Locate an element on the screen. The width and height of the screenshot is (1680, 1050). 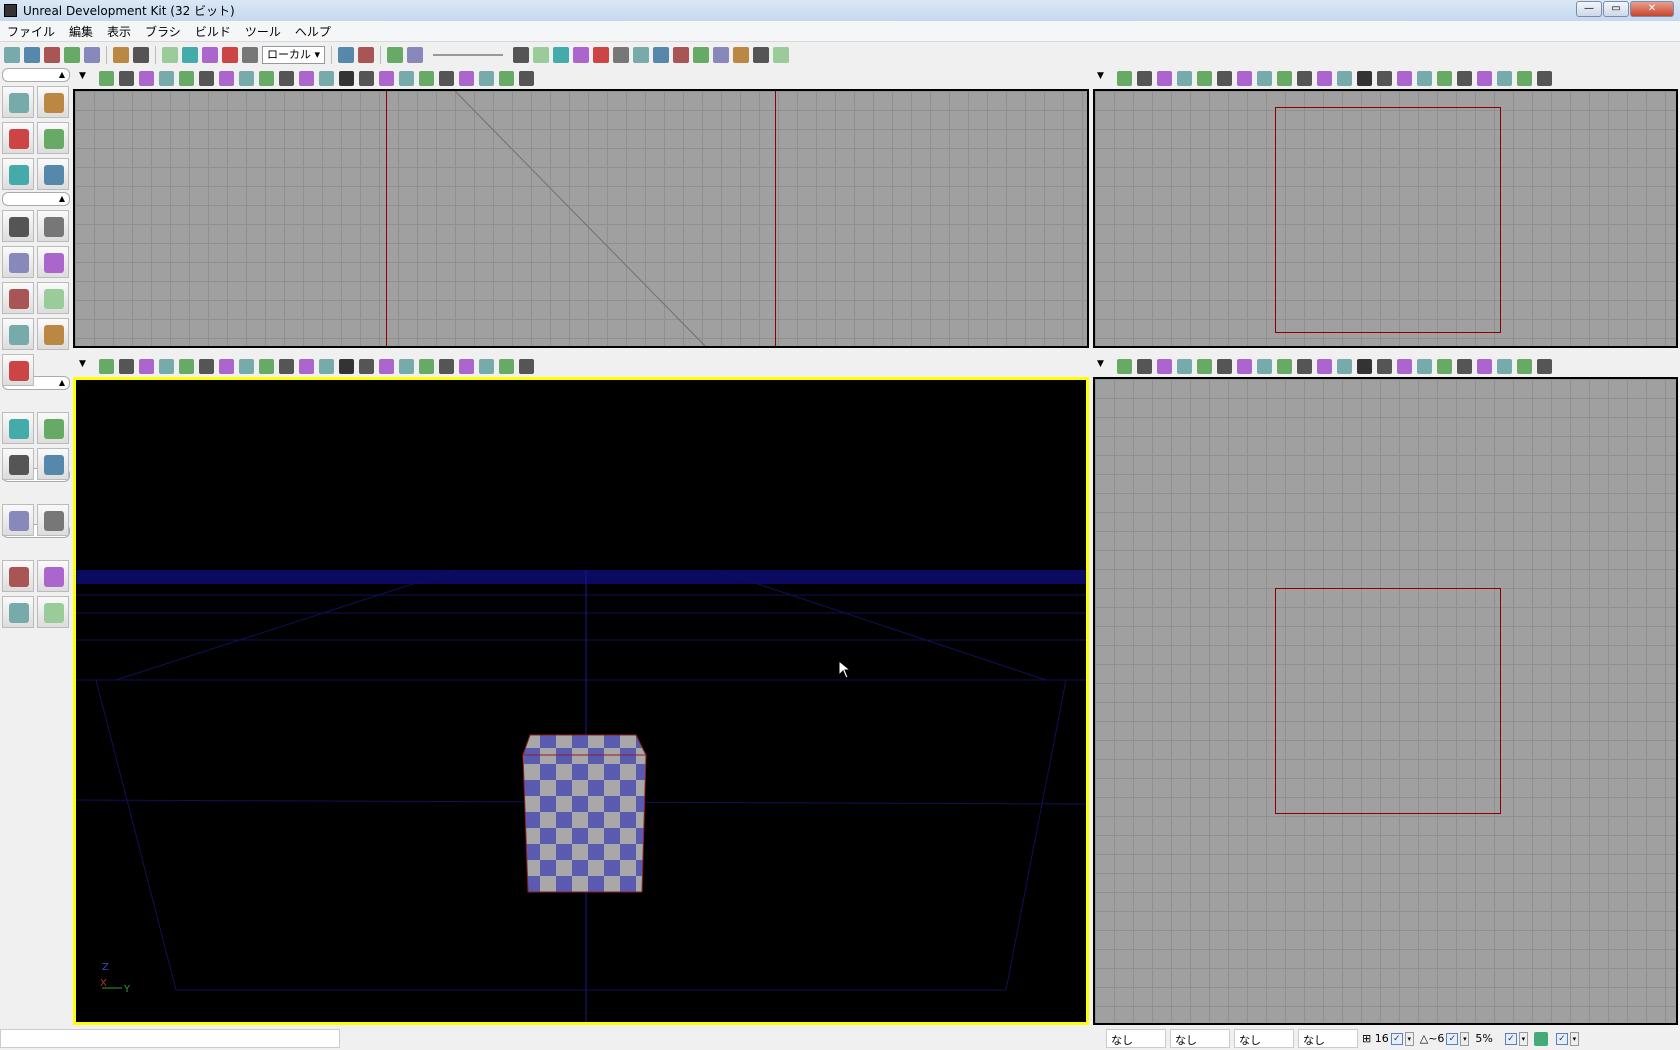
maximize-icon is located at coordinates (526, 366).